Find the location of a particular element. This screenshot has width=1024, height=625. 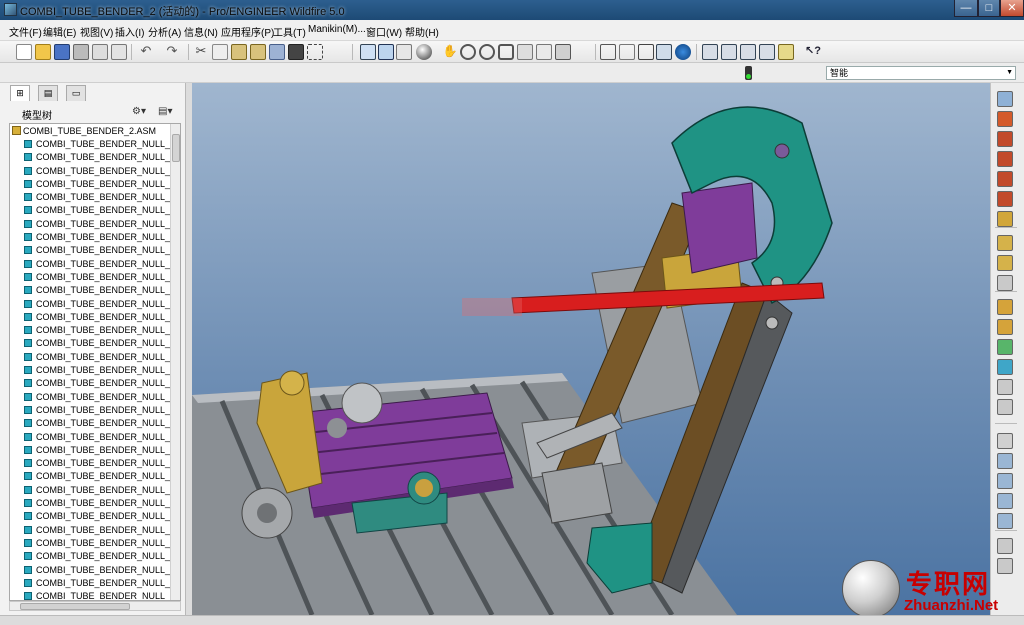

tree-scroll-thumb is located at coordinates (176, 148).